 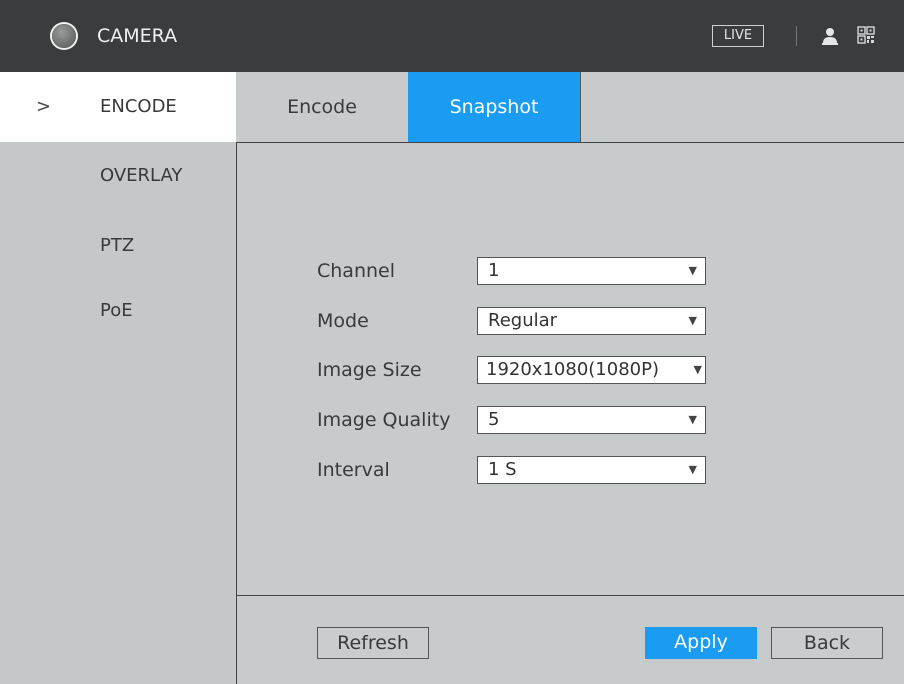 I want to click on sidebar-item-overlay: OVERLAY, so click(x=118, y=176).